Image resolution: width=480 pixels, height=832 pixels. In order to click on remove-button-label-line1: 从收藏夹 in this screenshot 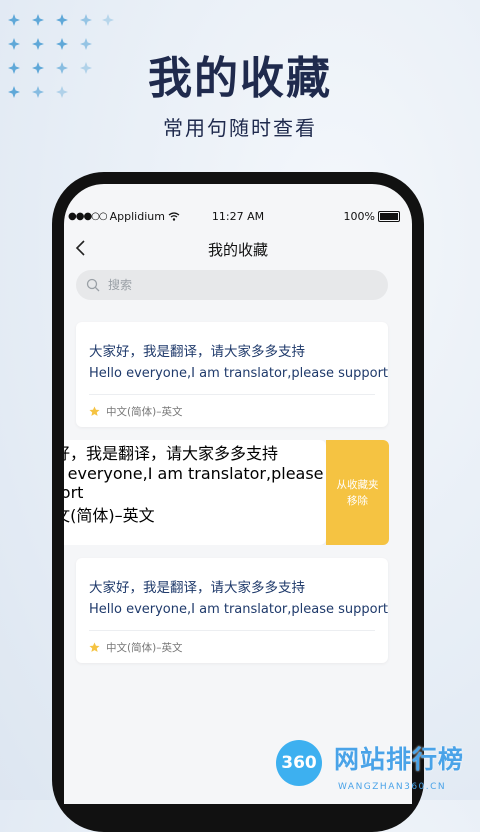, I will do `click(357, 484)`.